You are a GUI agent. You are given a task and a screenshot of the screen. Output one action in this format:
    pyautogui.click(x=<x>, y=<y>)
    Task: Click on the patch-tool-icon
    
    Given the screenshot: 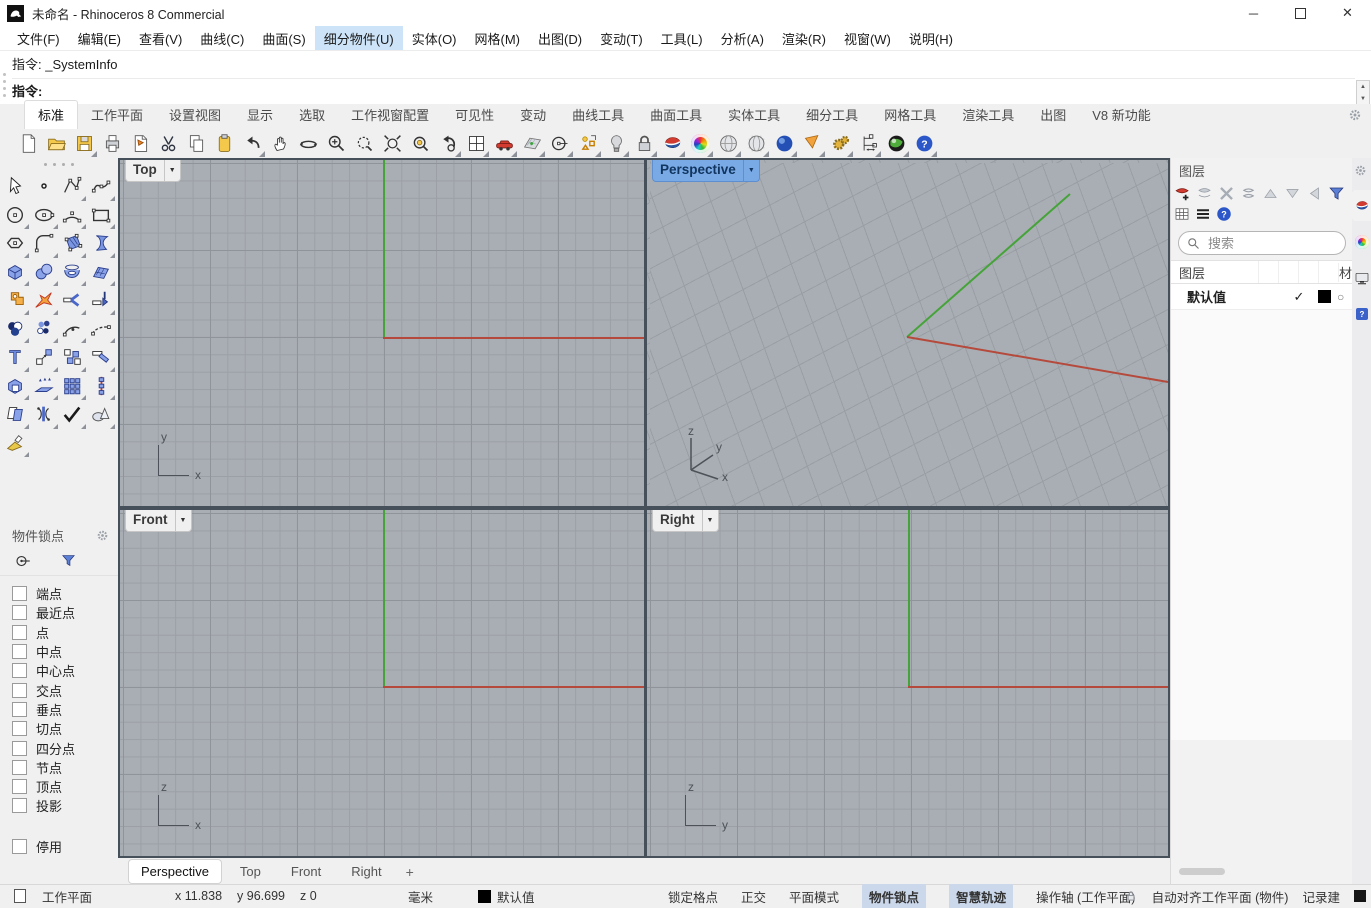 What is the action you would take?
    pyautogui.click(x=101, y=272)
    